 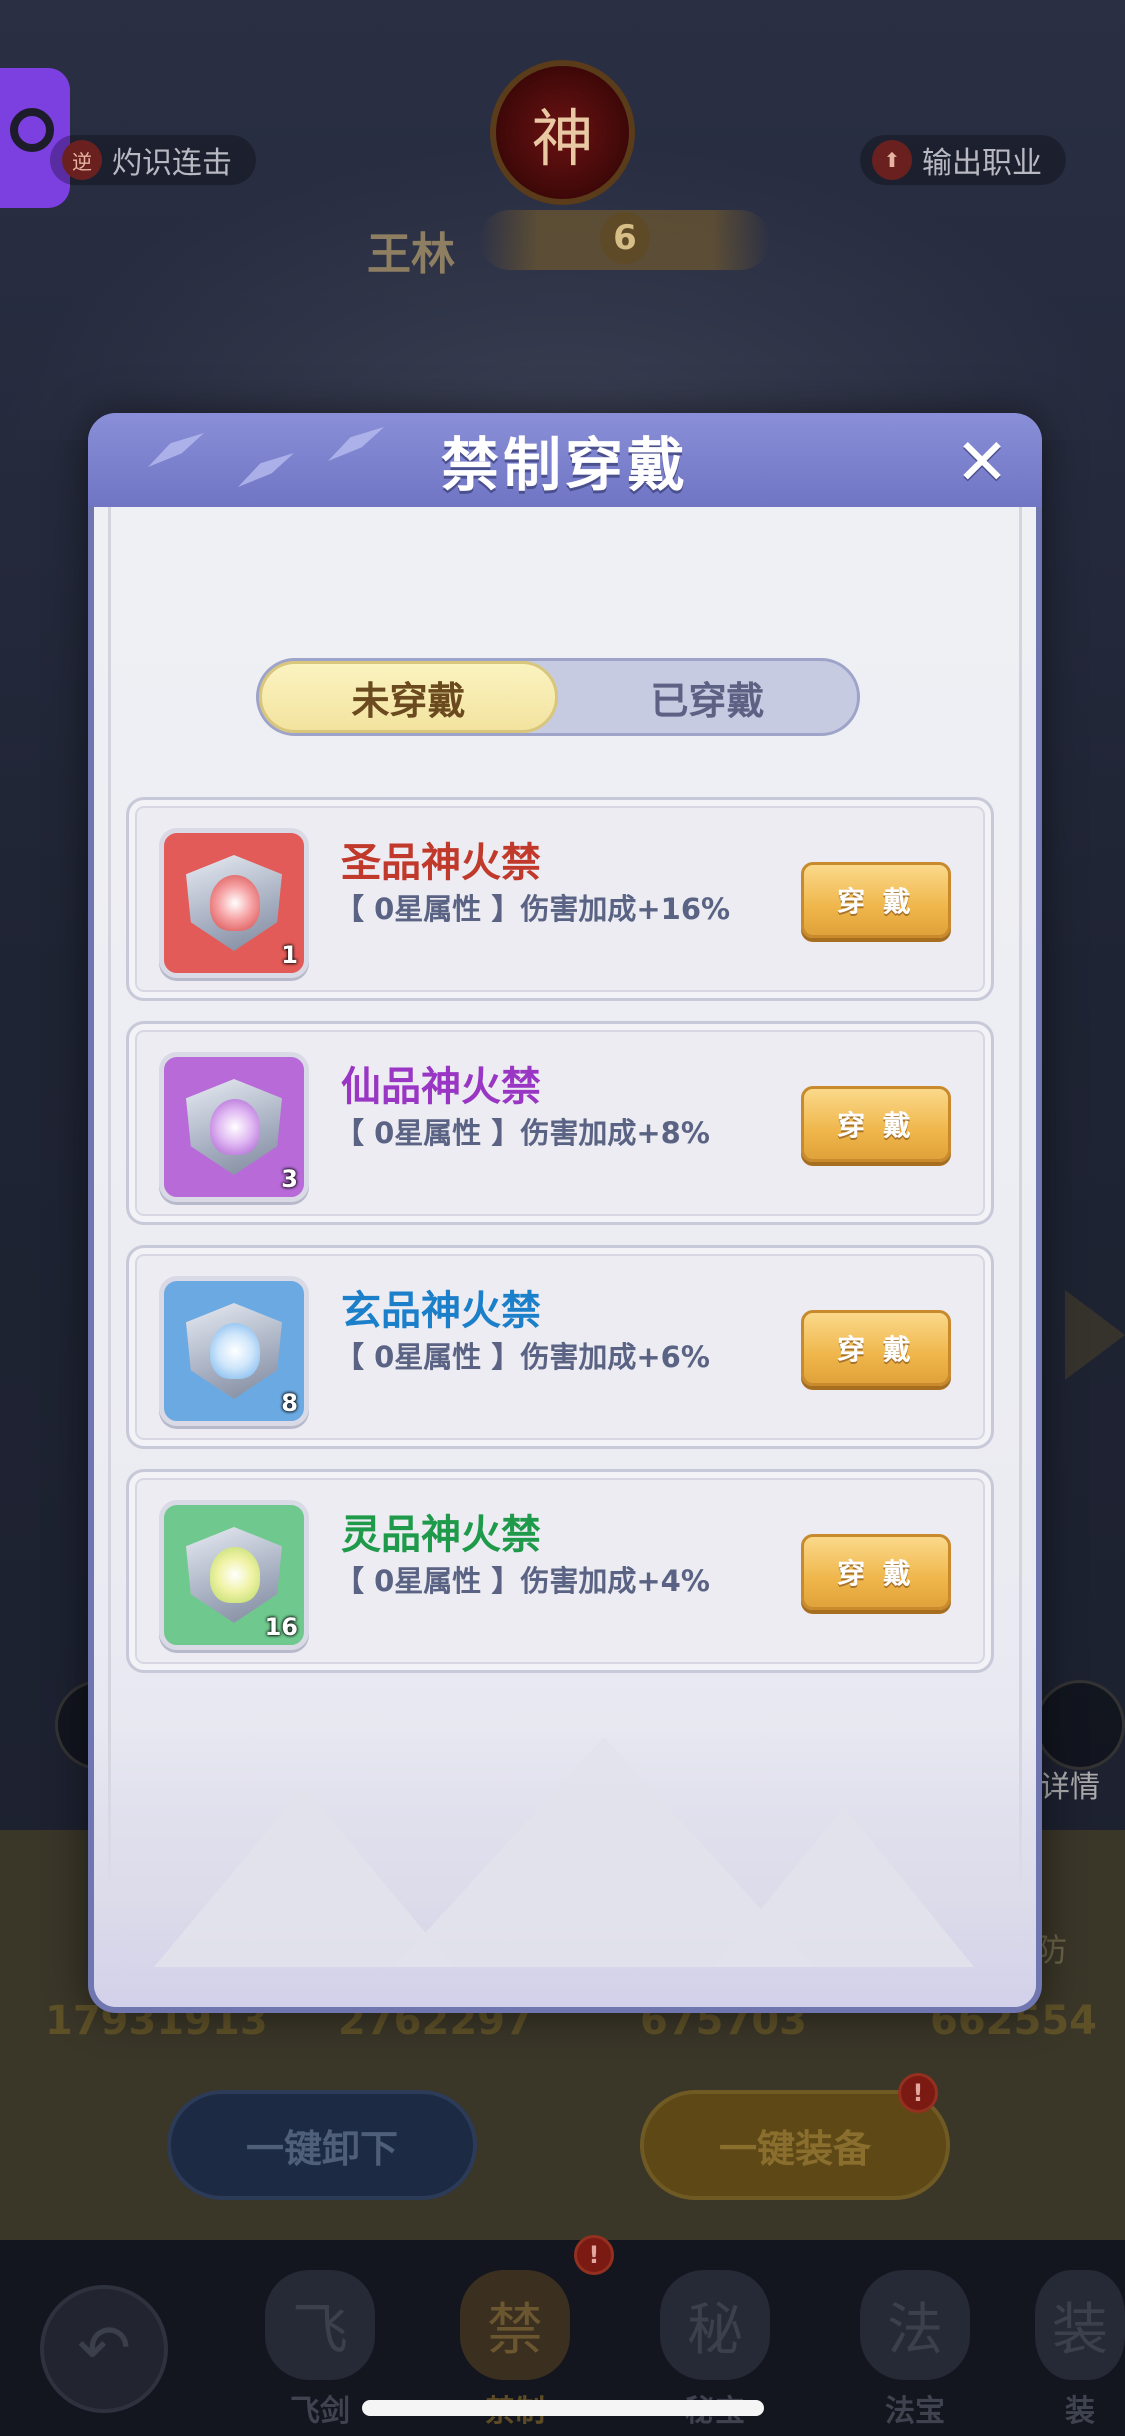 What do you see at coordinates (915, 2325) in the screenshot?
I see `magic-treasure-icon: 法` at bounding box center [915, 2325].